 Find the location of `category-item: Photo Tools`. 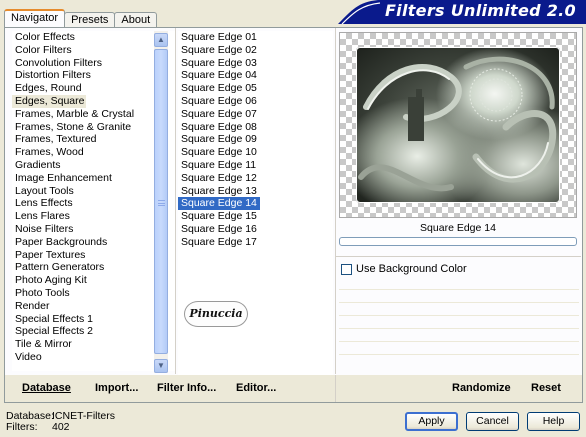

category-item: Photo Tools is located at coordinates (93, 293).